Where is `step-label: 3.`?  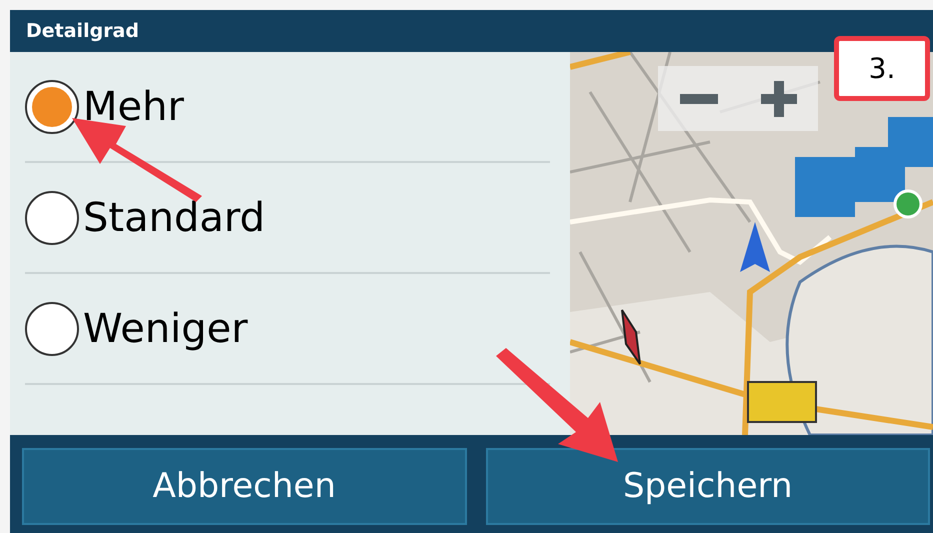
step-label: 3. is located at coordinates (882, 68).